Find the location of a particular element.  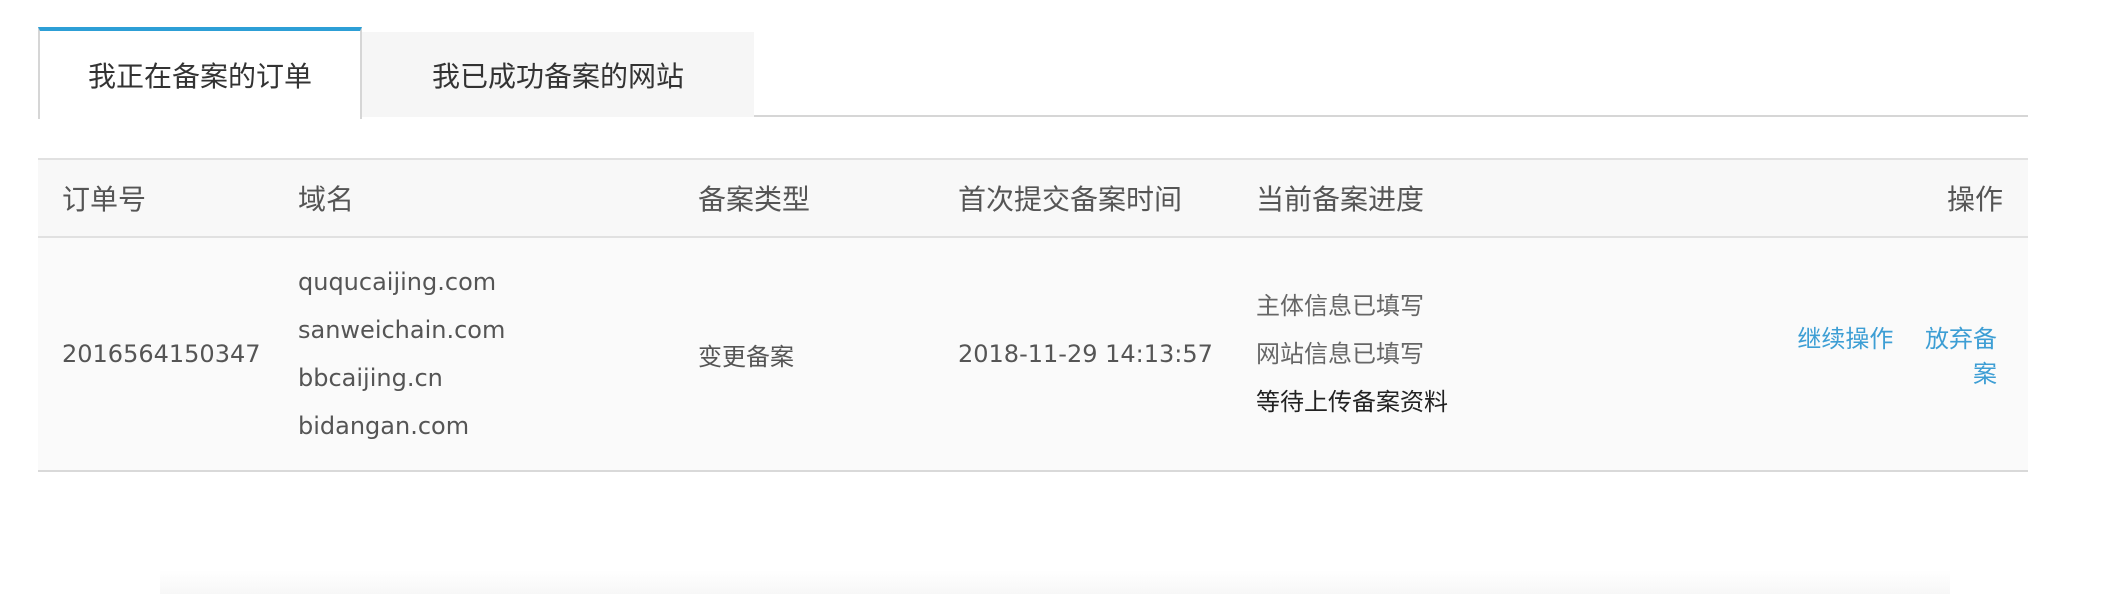

progress-step-current: 等待上传备案资料 is located at coordinates (1352, 402).